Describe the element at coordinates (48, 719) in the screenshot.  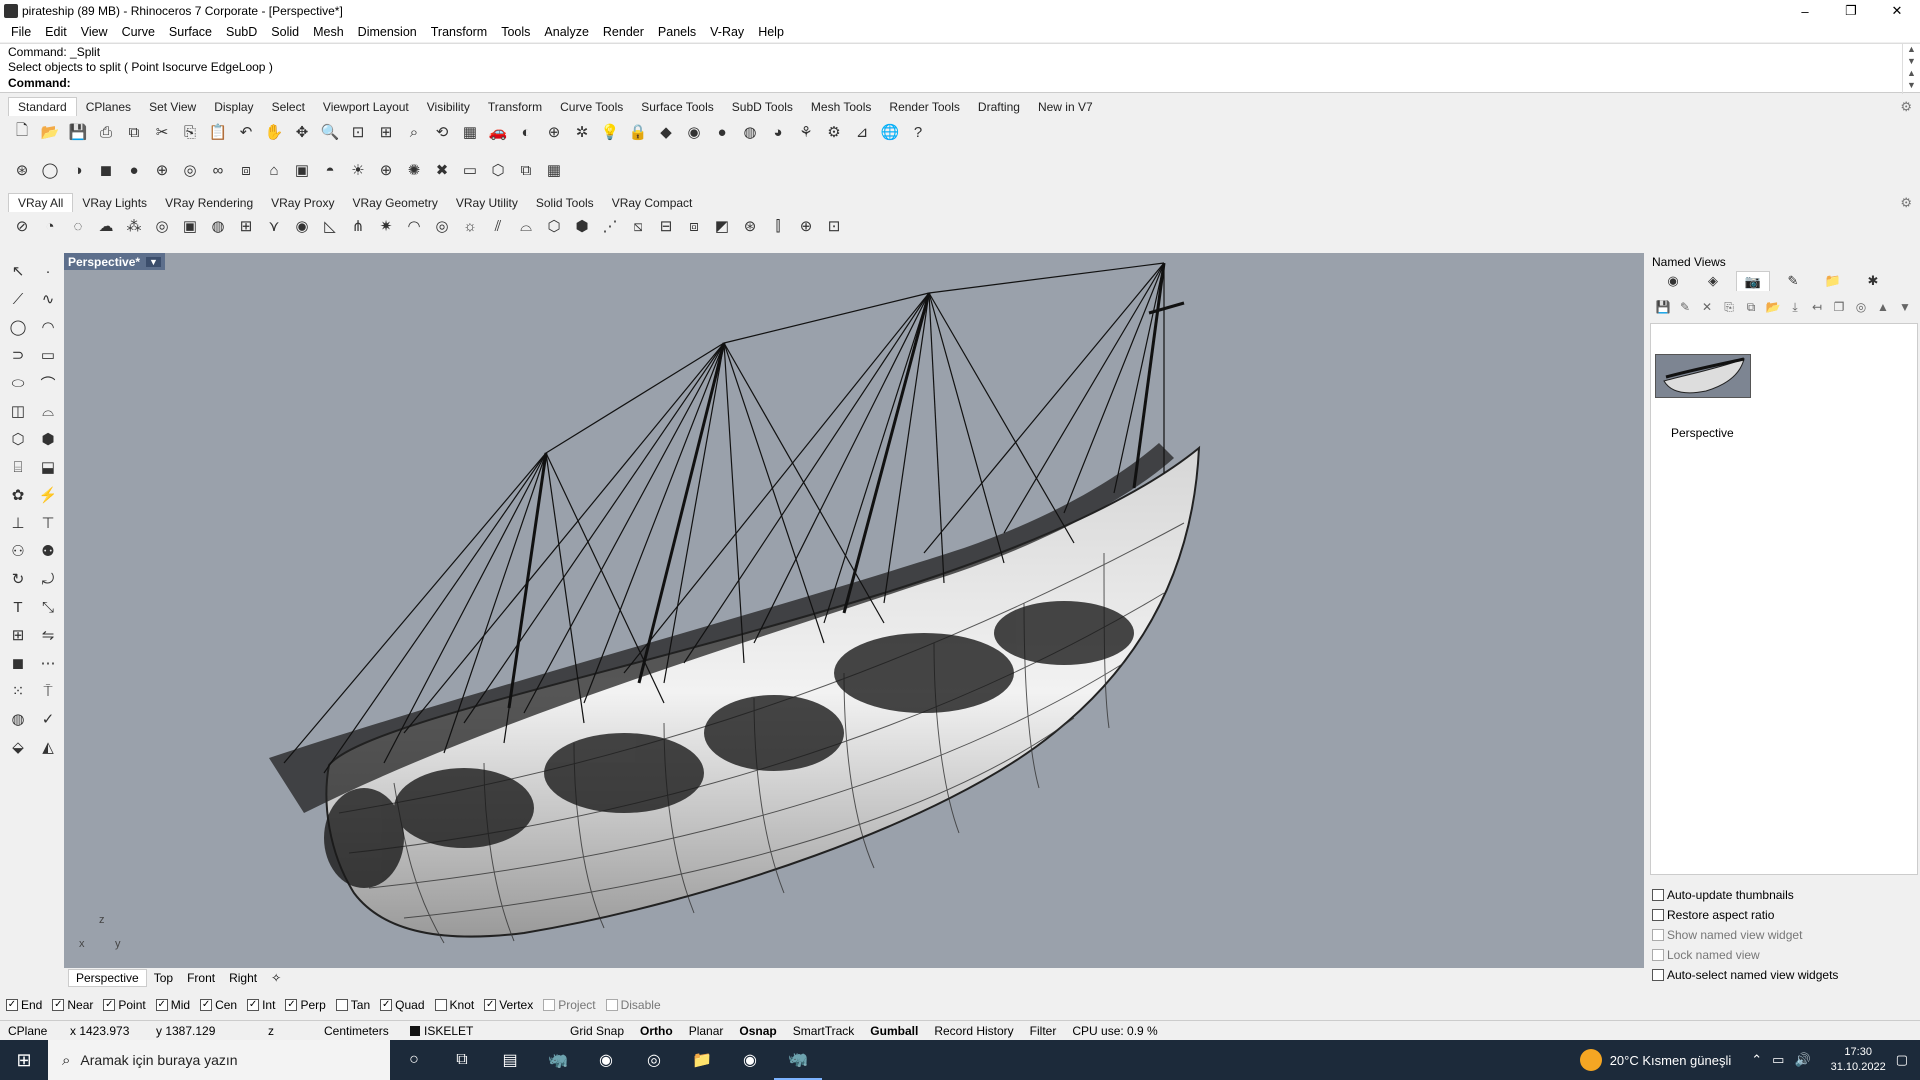
I see `check-icon: ✓` at that location.